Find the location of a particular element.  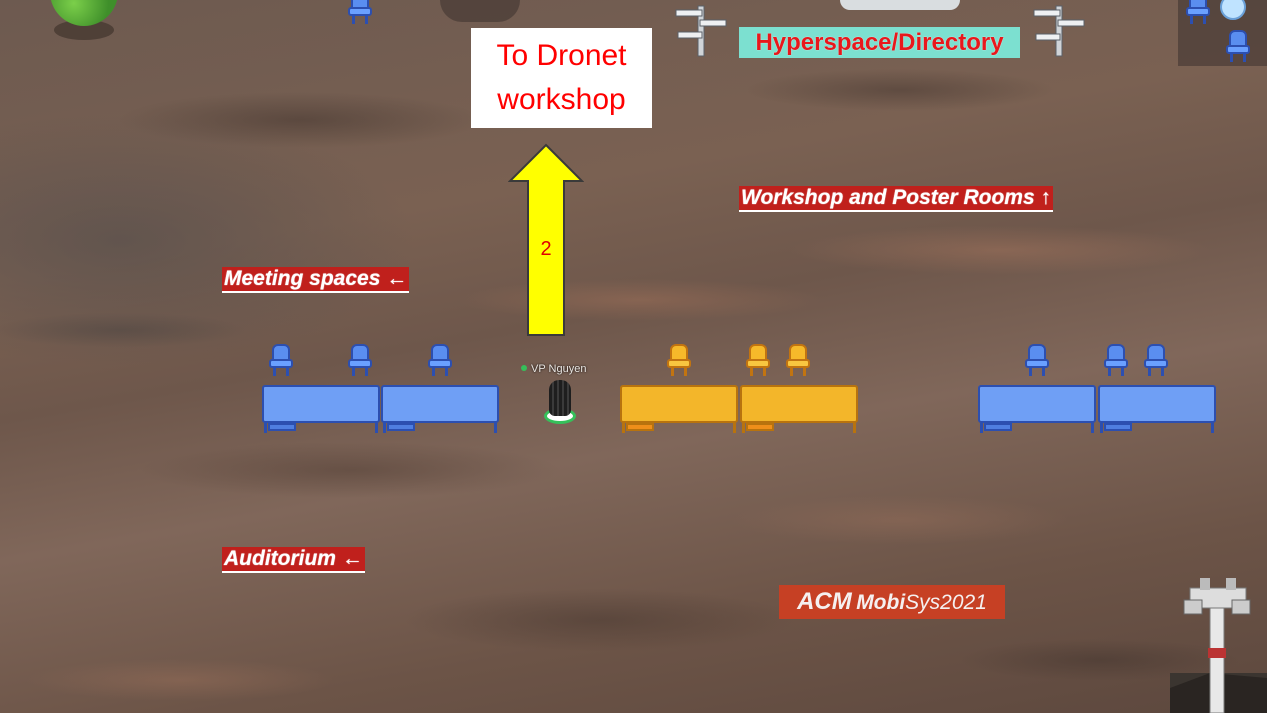

online-status-icon is located at coordinates (524, 368).